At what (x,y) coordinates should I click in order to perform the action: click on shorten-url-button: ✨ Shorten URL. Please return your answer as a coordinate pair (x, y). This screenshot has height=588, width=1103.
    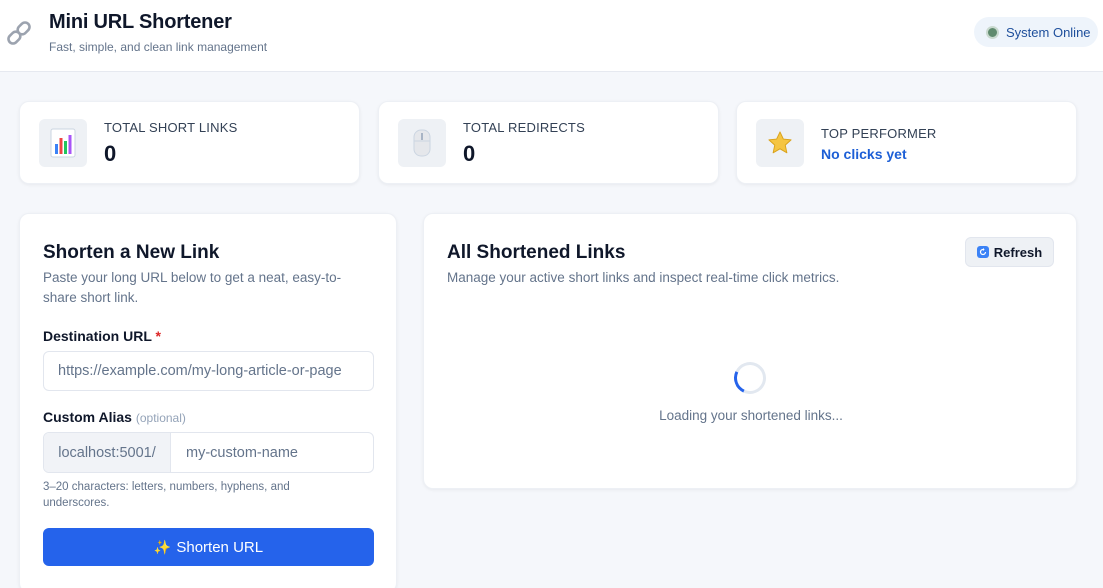
    Looking at the image, I should click on (208, 547).